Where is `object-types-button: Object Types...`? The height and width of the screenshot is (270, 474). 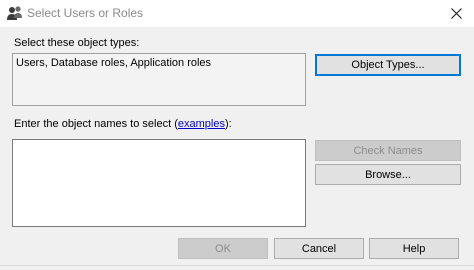
object-types-button: Object Types... is located at coordinates (388, 65).